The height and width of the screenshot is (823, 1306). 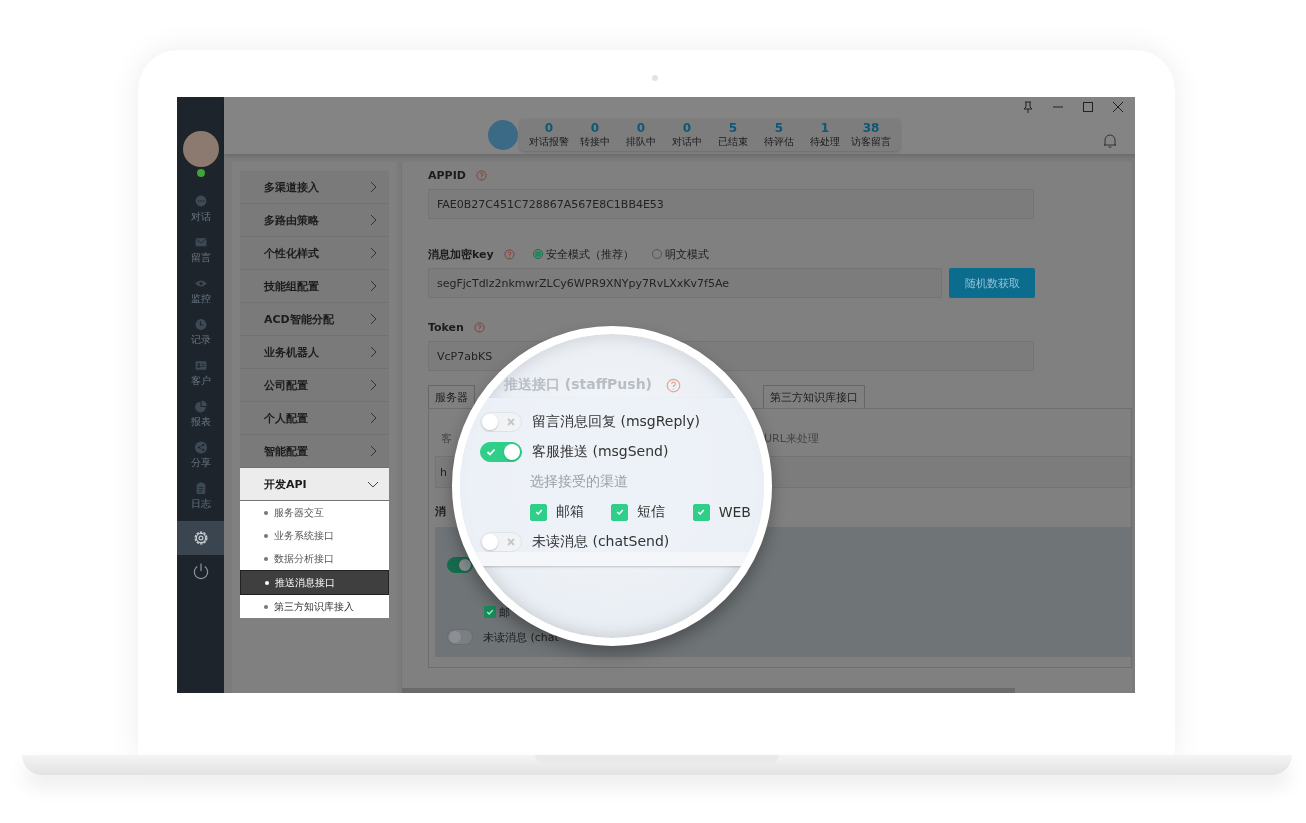 What do you see at coordinates (314, 319) in the screenshot?
I see `menu-item: ACD智能分配` at bounding box center [314, 319].